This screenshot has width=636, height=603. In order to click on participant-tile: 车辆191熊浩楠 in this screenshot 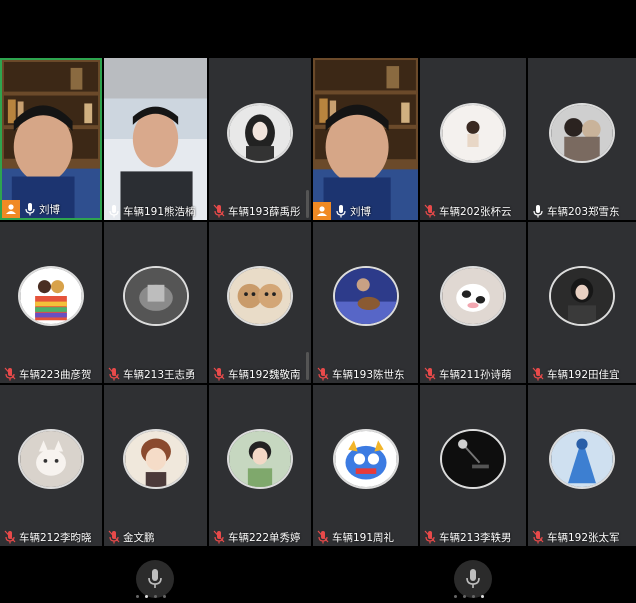, I will do `click(155, 139)`.